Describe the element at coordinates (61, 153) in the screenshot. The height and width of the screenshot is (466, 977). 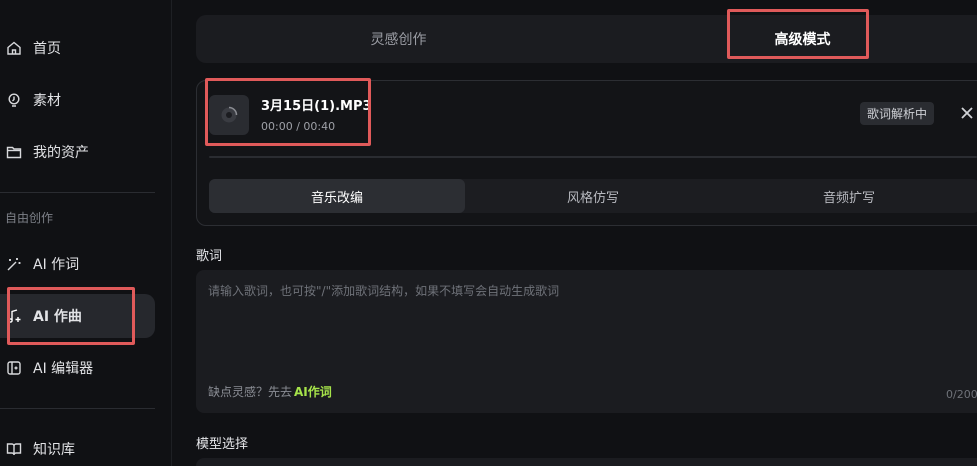
I see `sidebar-item-label: 我的资产` at that location.